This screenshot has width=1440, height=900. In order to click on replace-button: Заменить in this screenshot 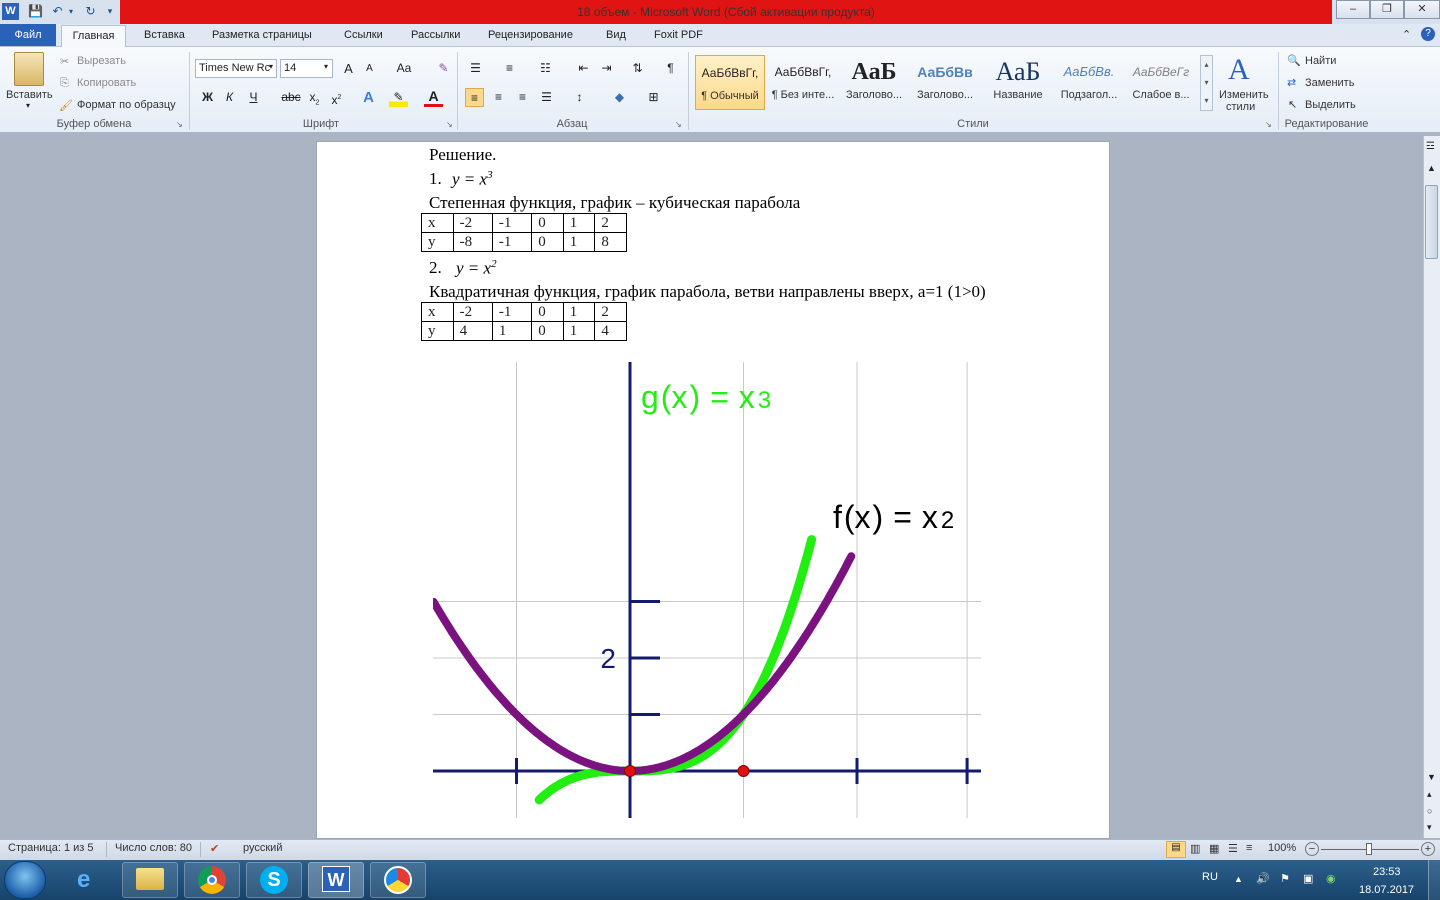, I will do `click(1329, 83)`.